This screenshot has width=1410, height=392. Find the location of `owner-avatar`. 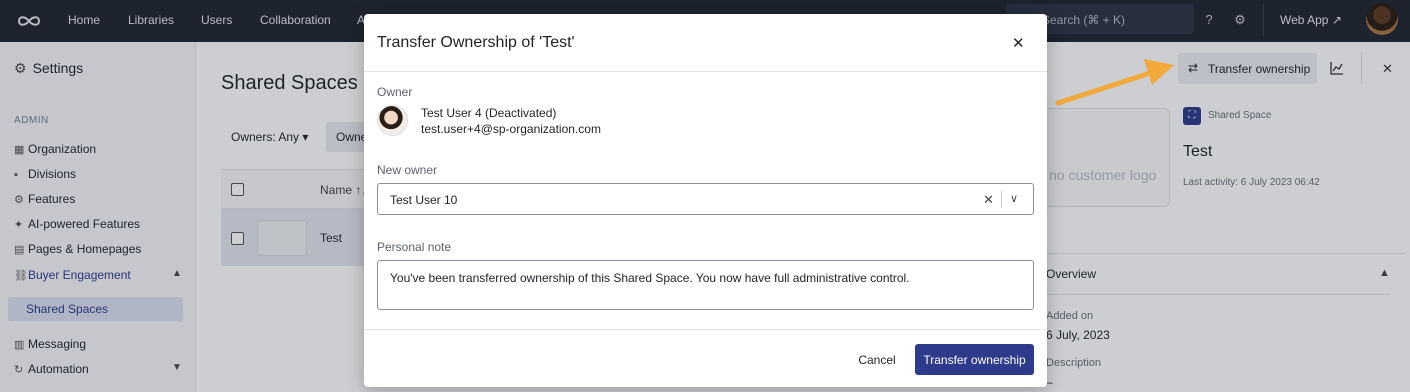

owner-avatar is located at coordinates (392, 120).